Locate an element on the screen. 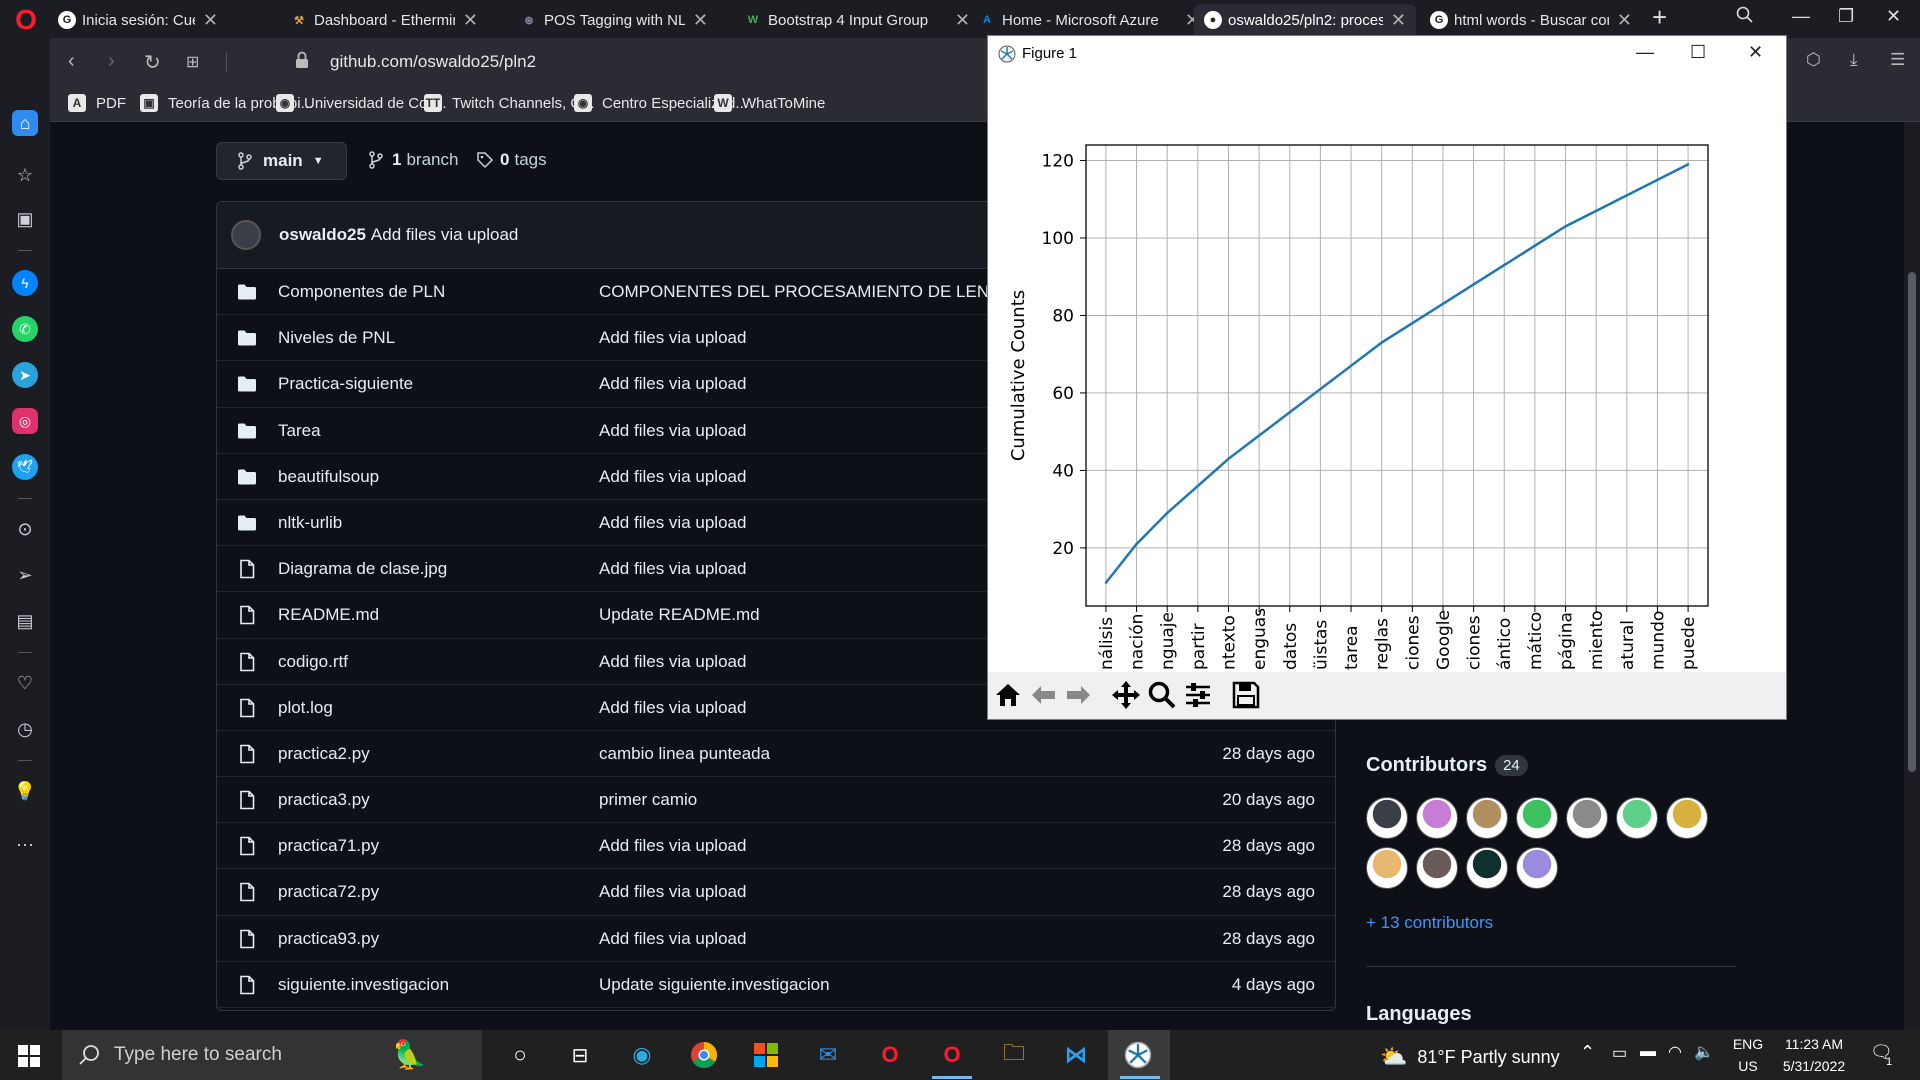 Image resolution: width=1920 pixels, height=1080 pixels. wallet-icon: ▤ is located at coordinates (25, 621).